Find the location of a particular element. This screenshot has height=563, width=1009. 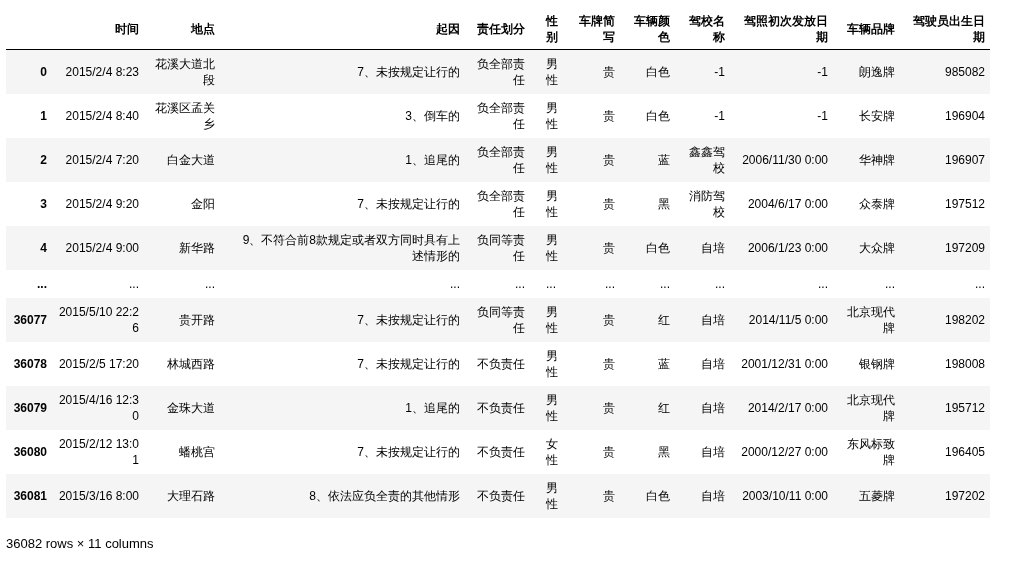

table-cell: 195712 is located at coordinates (945, 408).